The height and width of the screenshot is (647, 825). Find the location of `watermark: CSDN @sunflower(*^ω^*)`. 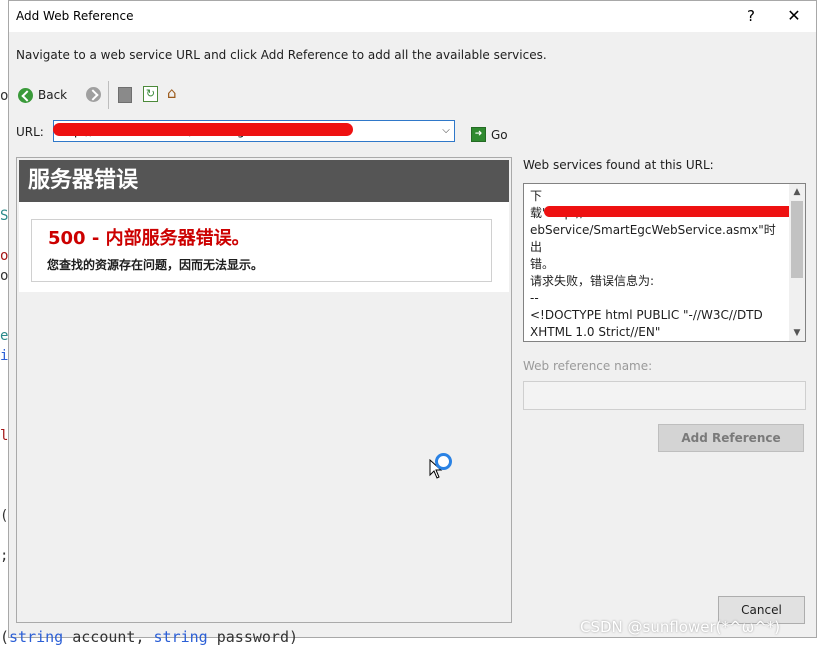

watermark: CSDN @sunflower(*^ω^*) is located at coordinates (680, 627).